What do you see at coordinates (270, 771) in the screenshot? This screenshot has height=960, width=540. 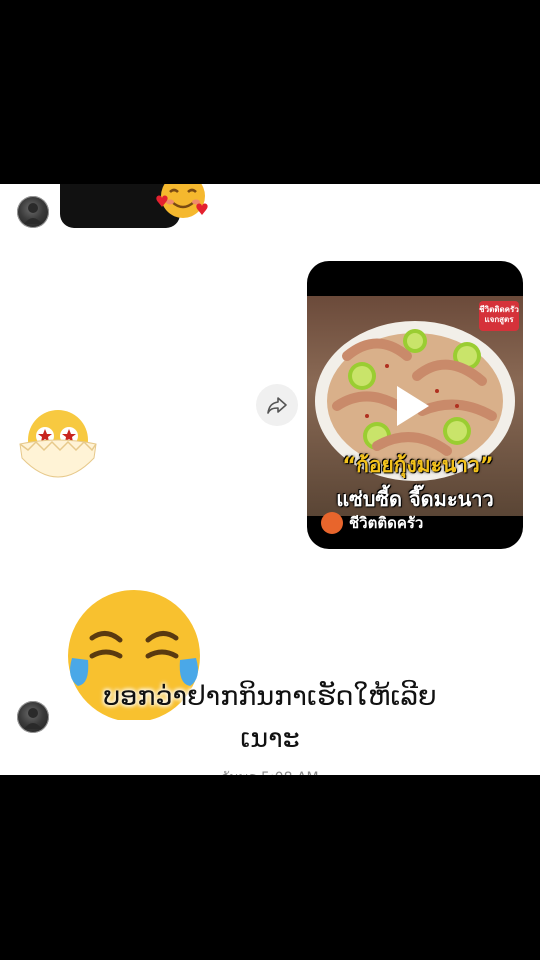 I see `message-timestamp: วันพุธ 5:08 AM` at bounding box center [270, 771].